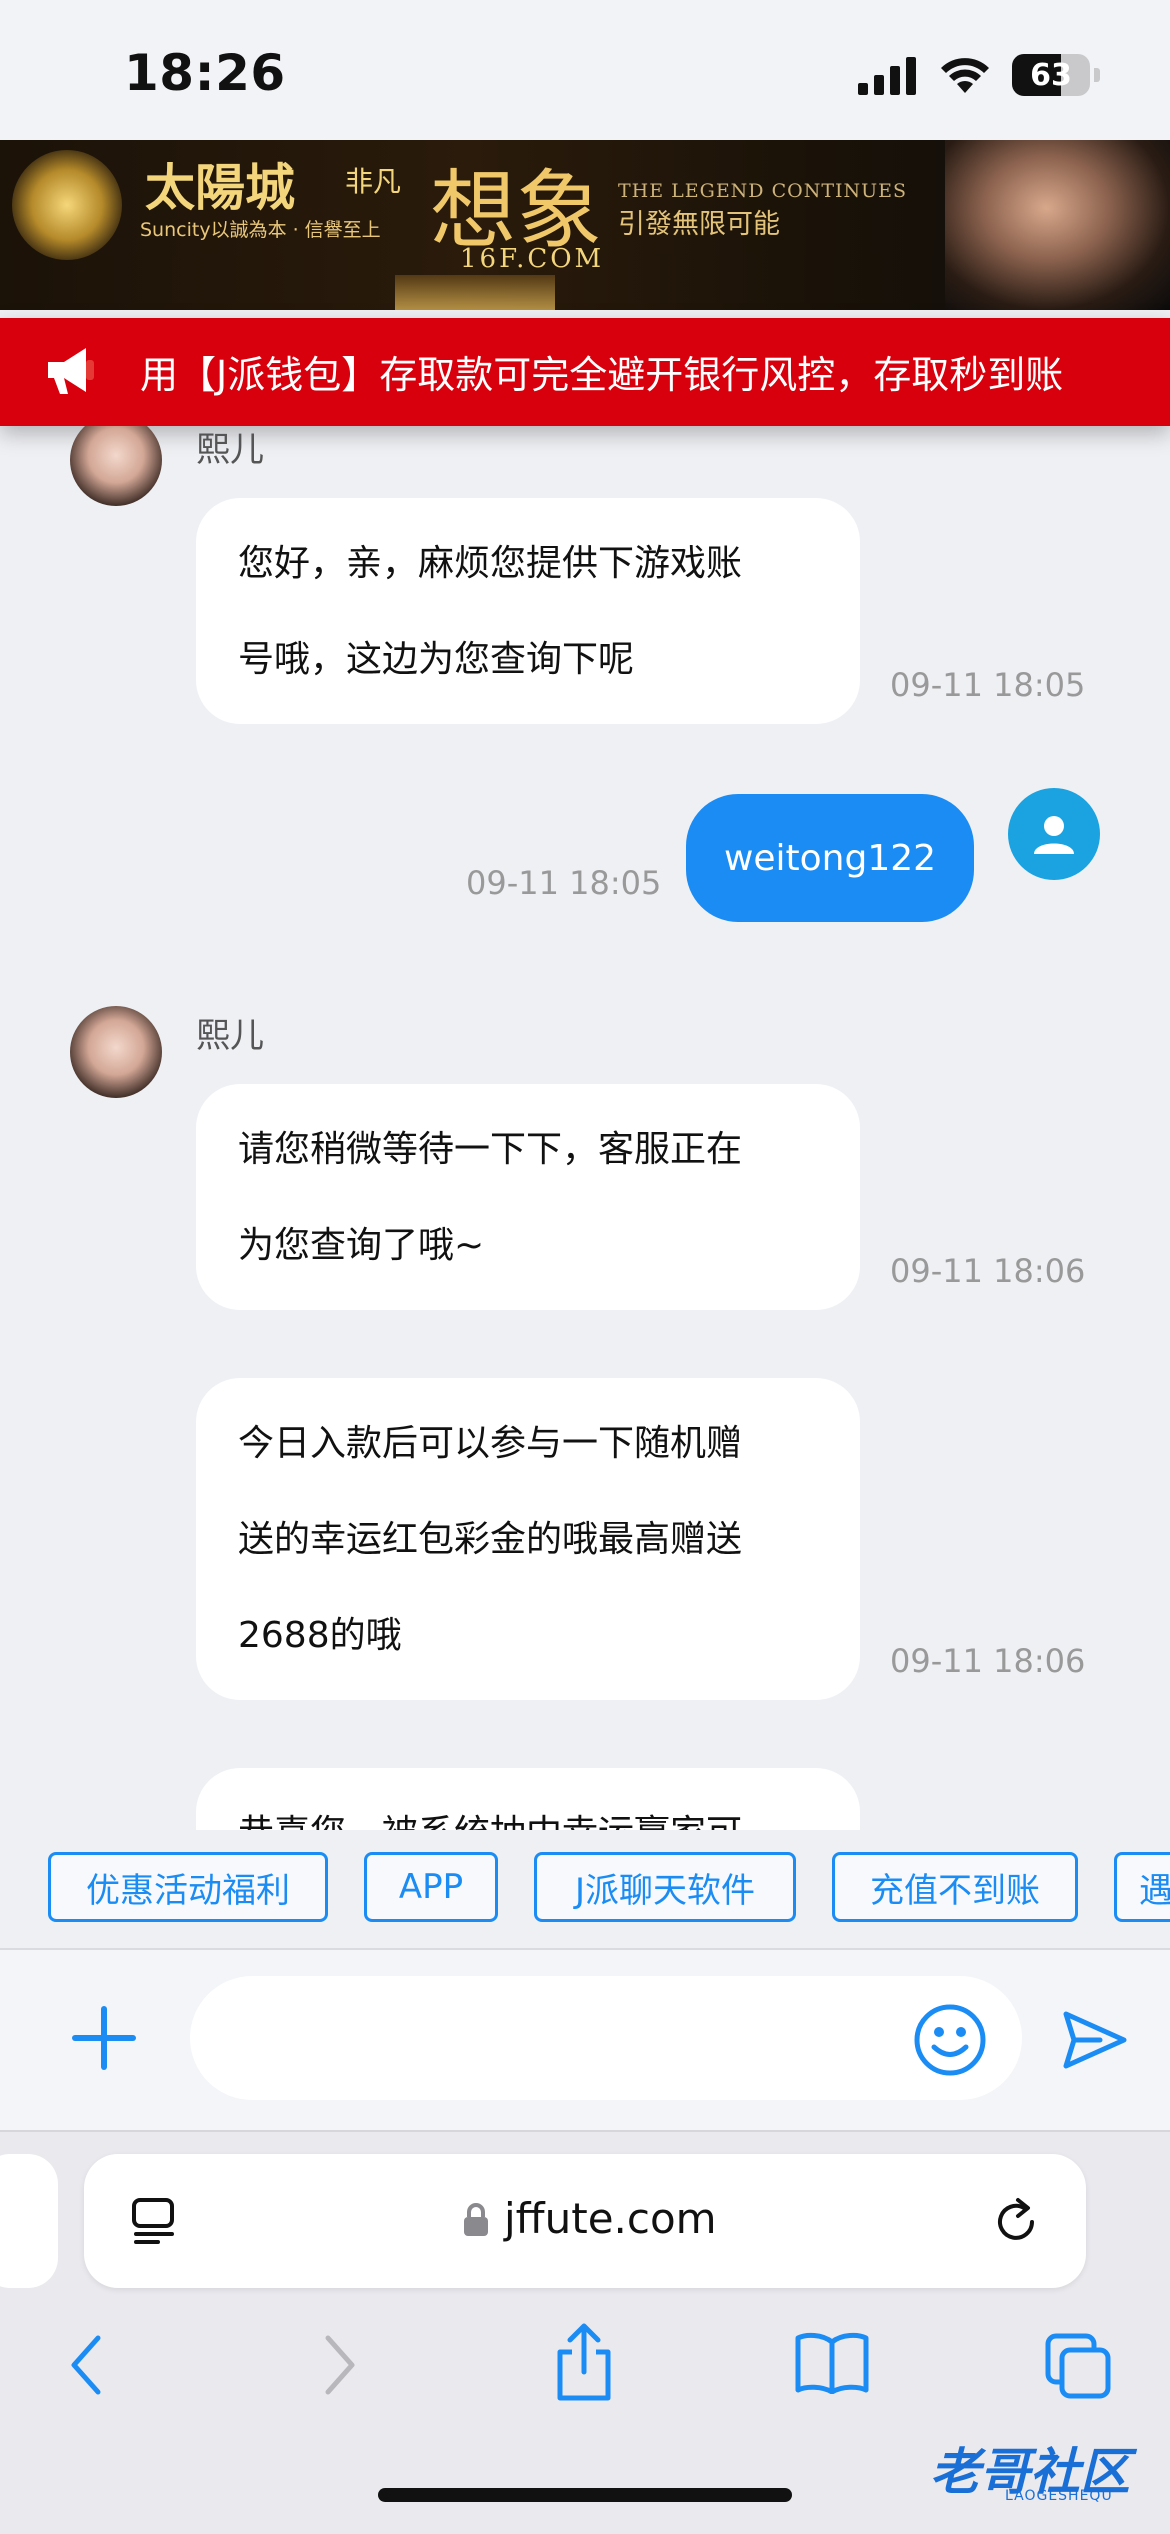 The image size is (1170, 2534). What do you see at coordinates (205, 73) in the screenshot?
I see `status-time: 18:26` at bounding box center [205, 73].